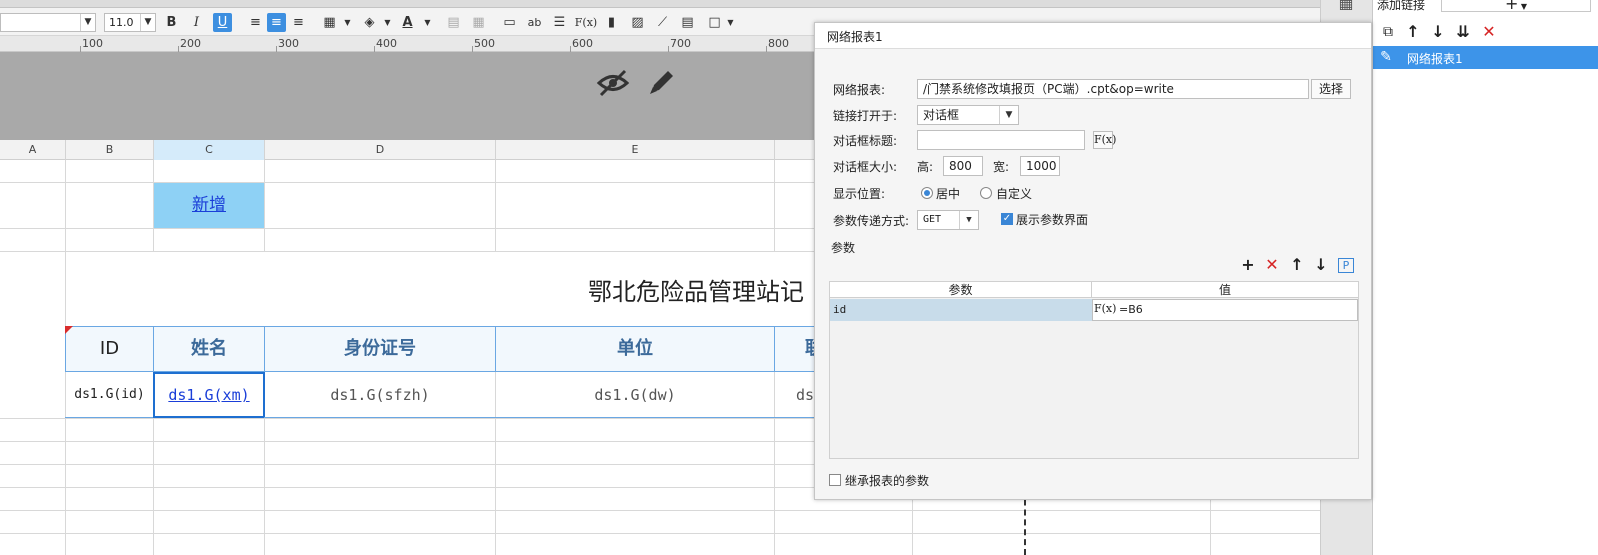 The image size is (1598, 555). I want to click on choose-button: 选择, so click(1331, 89).